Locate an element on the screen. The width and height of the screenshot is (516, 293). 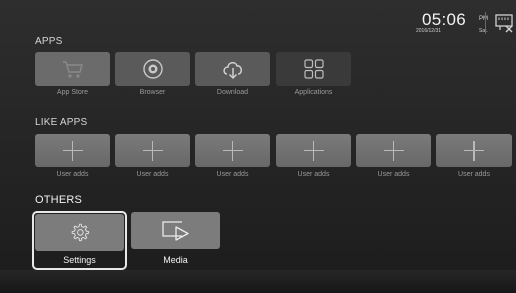
cloud-download-icon is located at coordinates (232, 71).